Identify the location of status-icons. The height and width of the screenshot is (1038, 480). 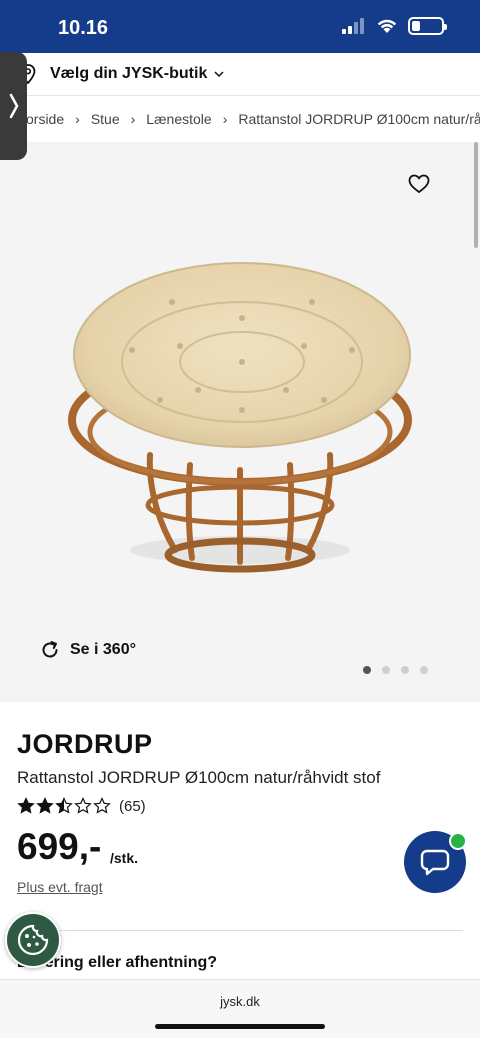
(394, 26).